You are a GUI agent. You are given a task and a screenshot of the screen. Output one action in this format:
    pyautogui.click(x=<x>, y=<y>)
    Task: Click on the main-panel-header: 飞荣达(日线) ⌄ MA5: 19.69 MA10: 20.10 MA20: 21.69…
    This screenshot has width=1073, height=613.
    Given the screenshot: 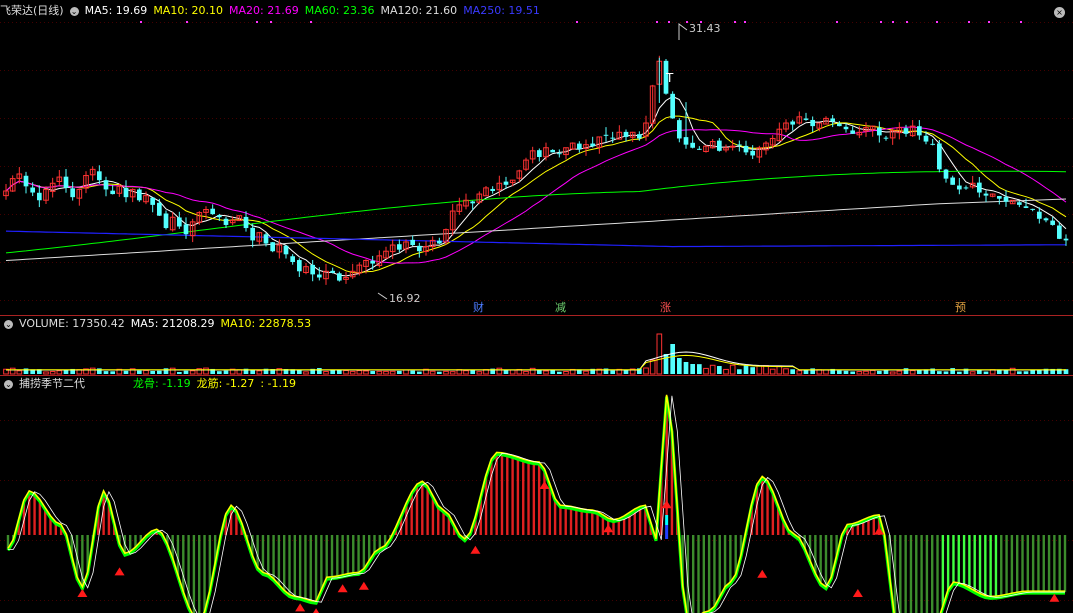 What is the action you would take?
    pyautogui.click(x=273, y=11)
    